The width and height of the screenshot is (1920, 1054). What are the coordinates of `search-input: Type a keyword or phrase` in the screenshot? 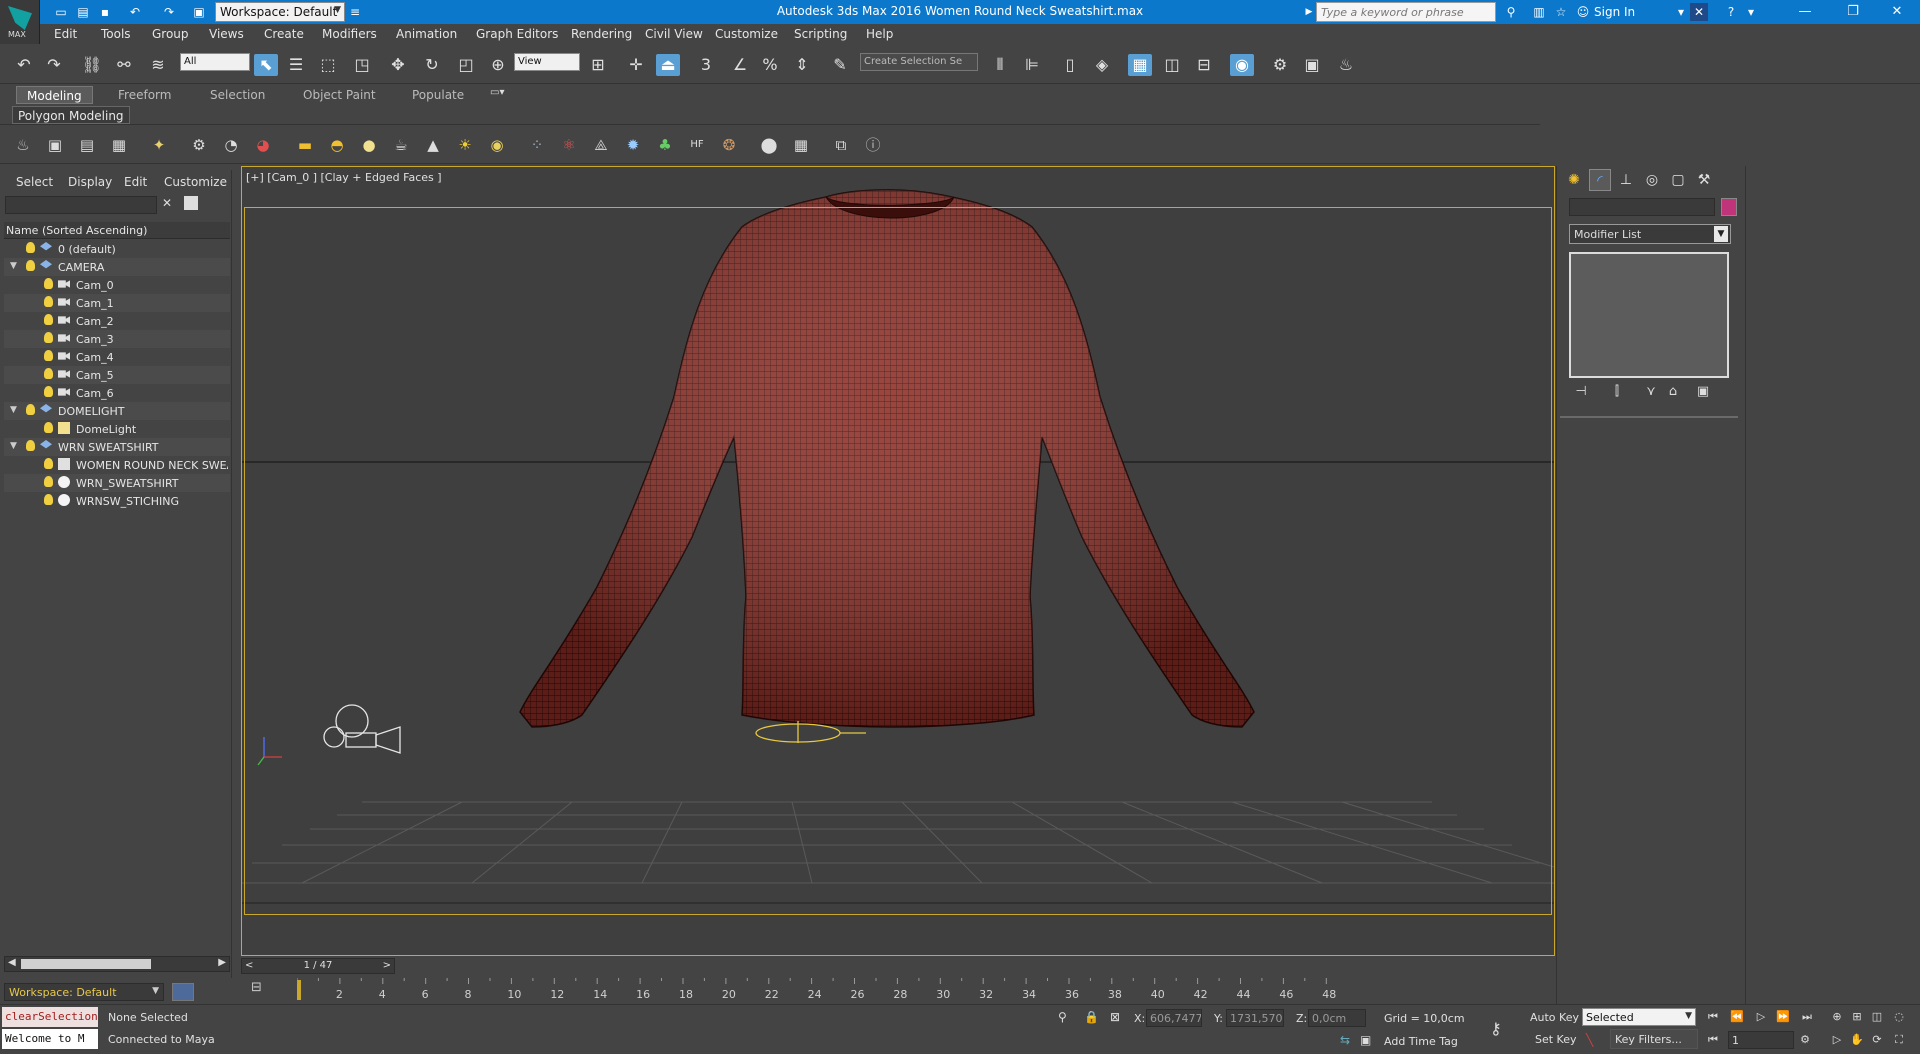 It's located at (1406, 12).